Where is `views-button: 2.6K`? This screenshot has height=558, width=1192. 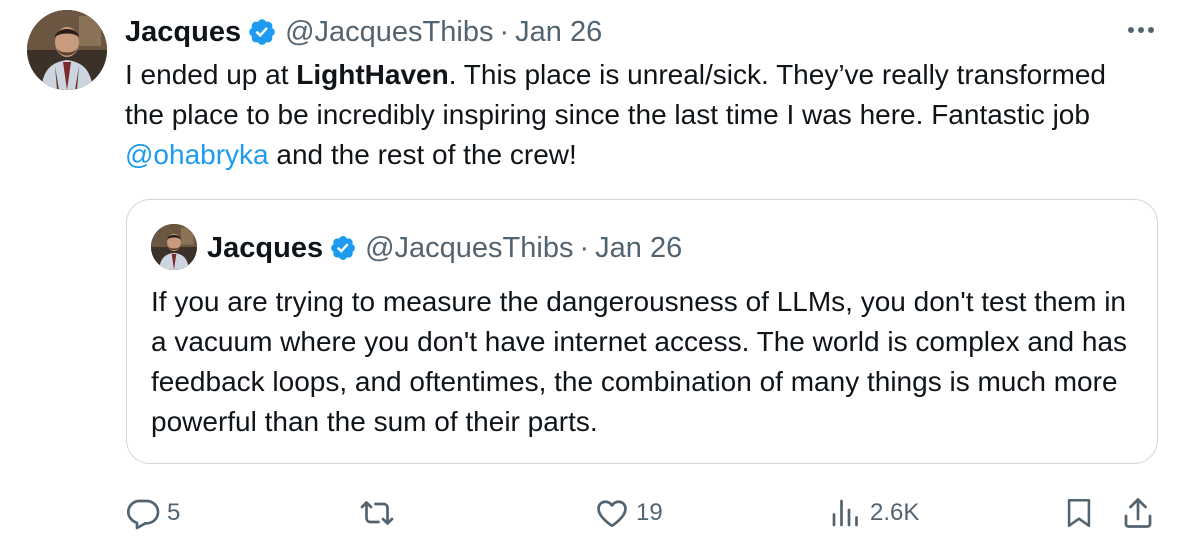
views-button: 2.6K is located at coordinates (873, 513).